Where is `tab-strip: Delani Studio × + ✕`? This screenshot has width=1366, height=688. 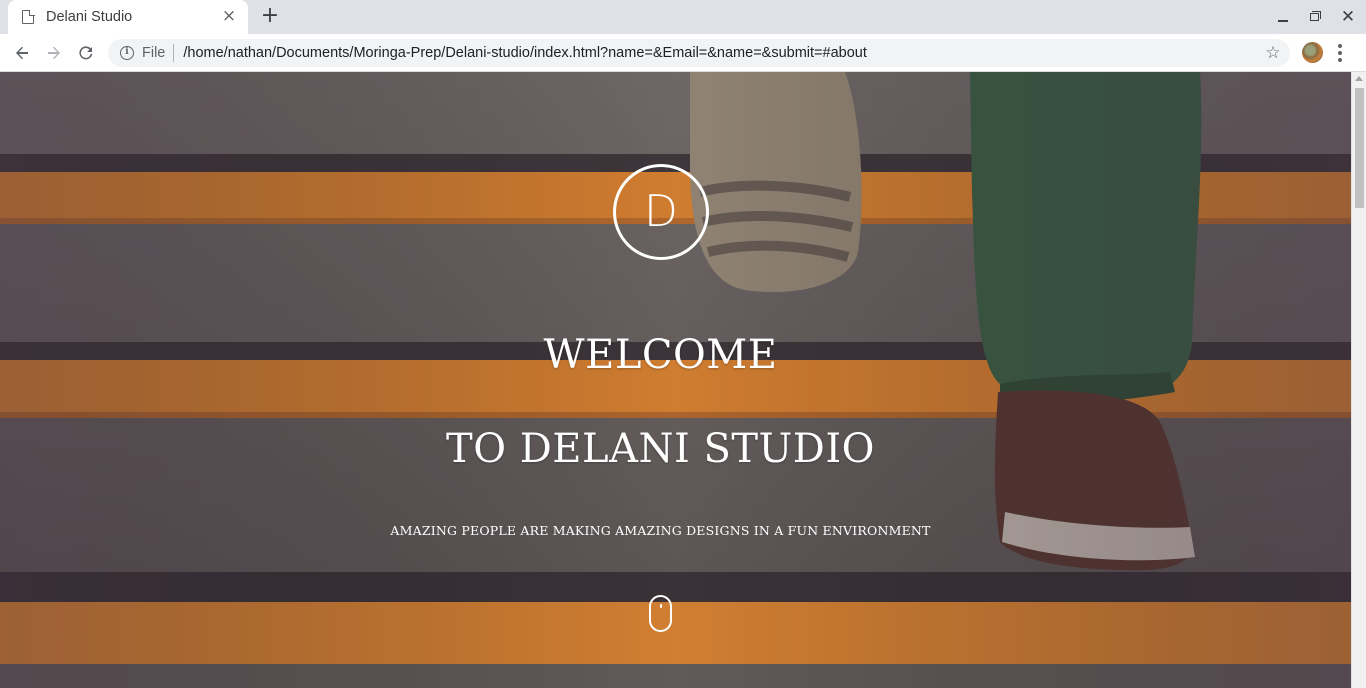
tab-strip: Delani Studio × + ✕ is located at coordinates (683, 17).